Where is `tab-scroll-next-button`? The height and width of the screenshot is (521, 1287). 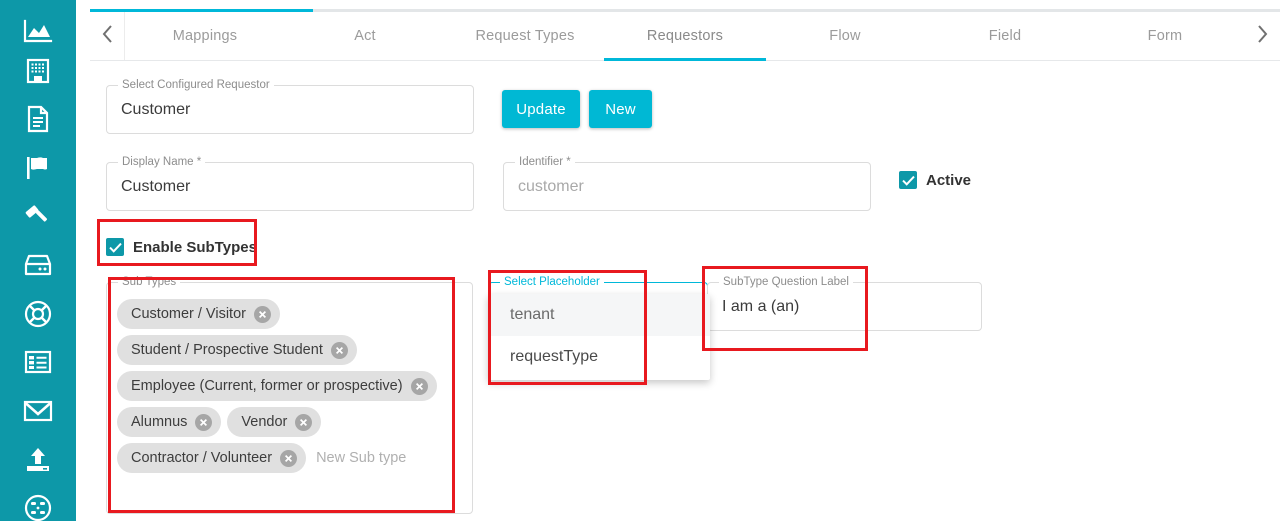 tab-scroll-next-button is located at coordinates (1262, 36).